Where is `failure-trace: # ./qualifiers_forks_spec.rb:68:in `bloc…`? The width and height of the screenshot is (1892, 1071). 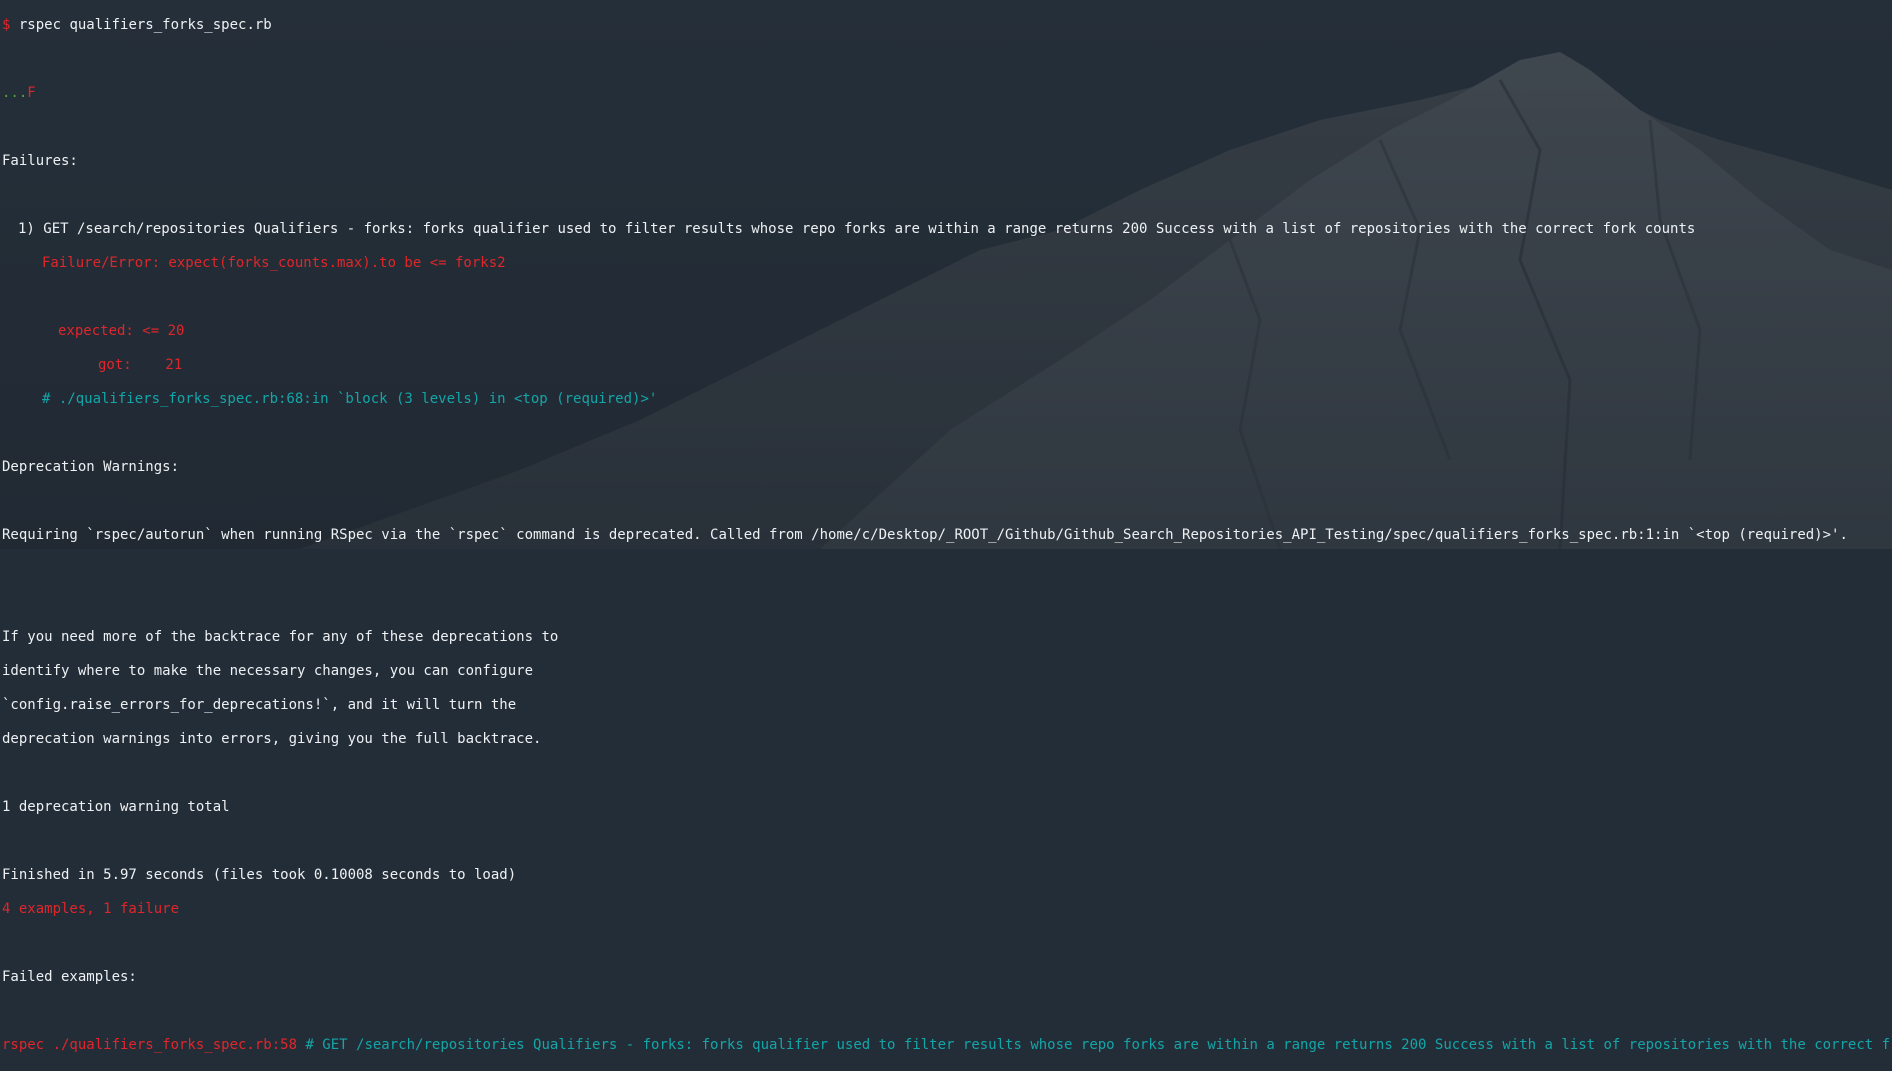 failure-trace: # ./qualifiers_forks_spec.rb:68:in `bloc… is located at coordinates (350, 399).